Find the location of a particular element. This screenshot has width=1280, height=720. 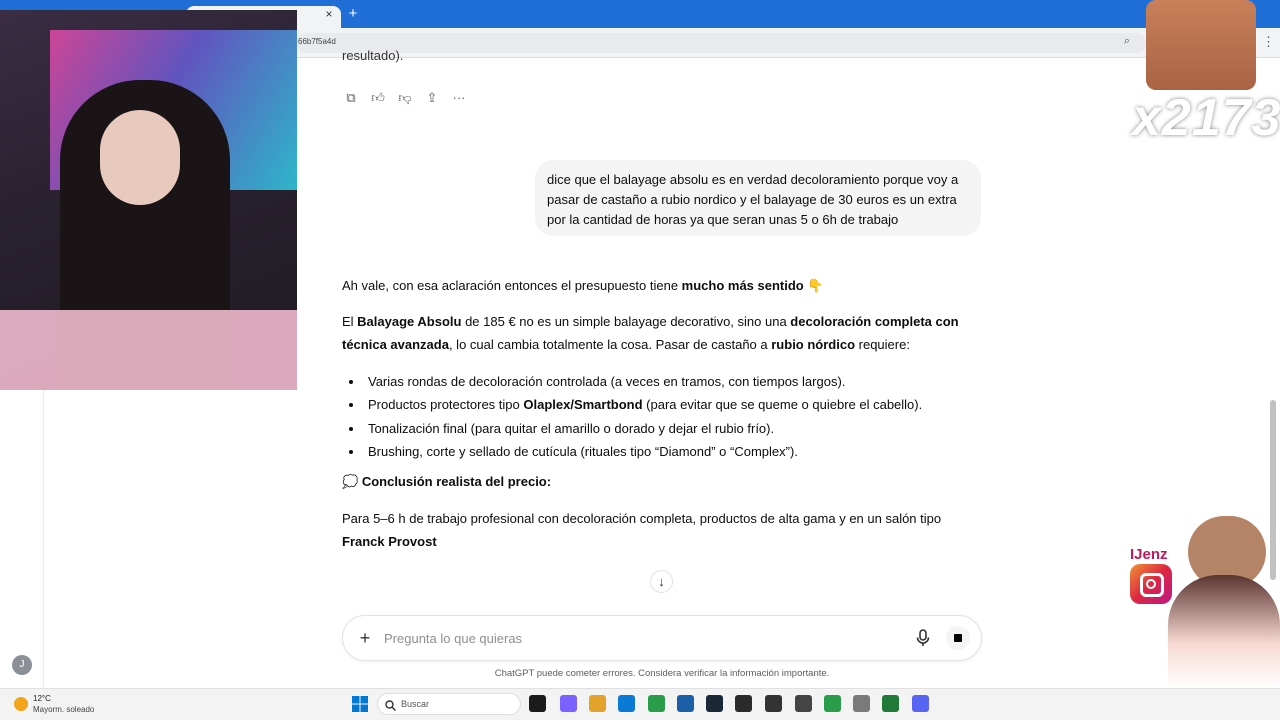

thumbs-up-icon: 👍︎ is located at coordinates (378, 98).